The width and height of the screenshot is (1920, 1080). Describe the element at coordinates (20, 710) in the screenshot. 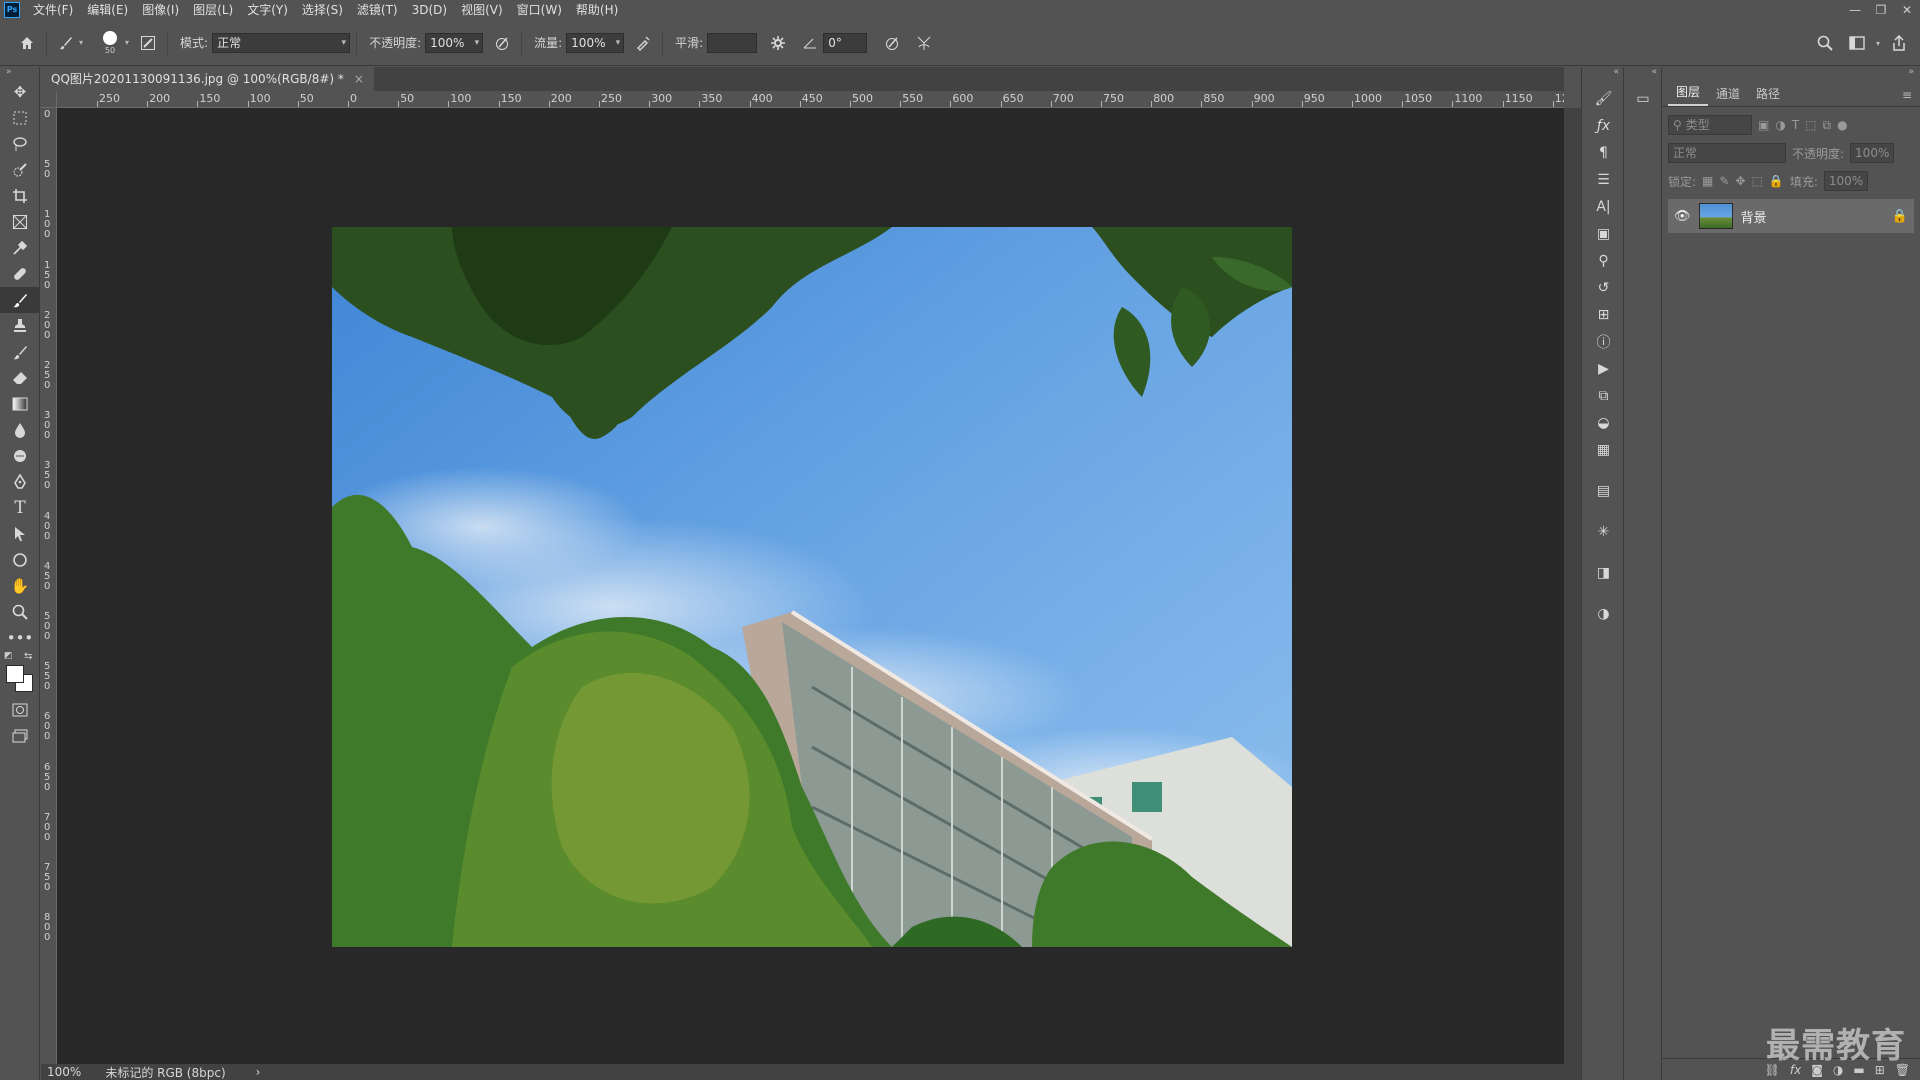

I see `quick-mask-icon` at that location.